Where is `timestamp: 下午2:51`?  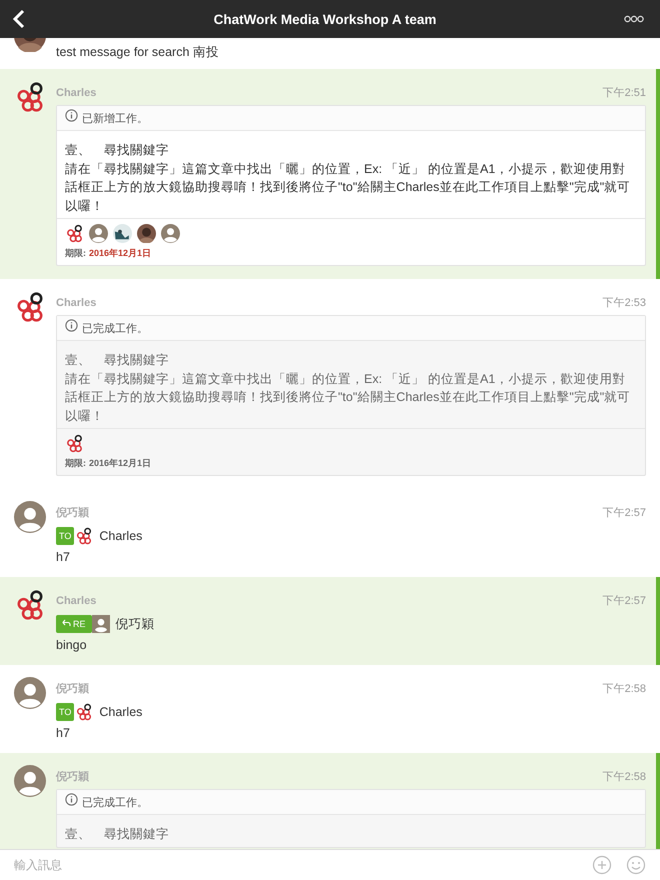
timestamp: 下午2:51 is located at coordinates (624, 93).